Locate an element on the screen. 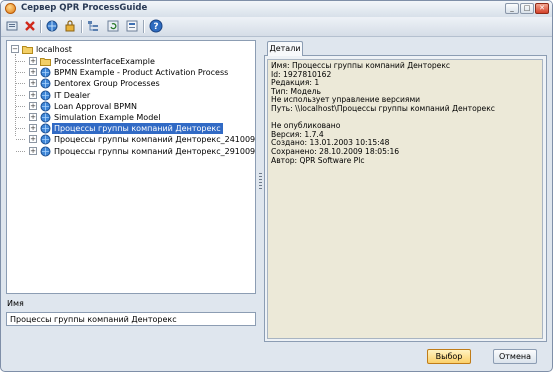 The image size is (553, 372). refresh-icon is located at coordinates (113, 26).